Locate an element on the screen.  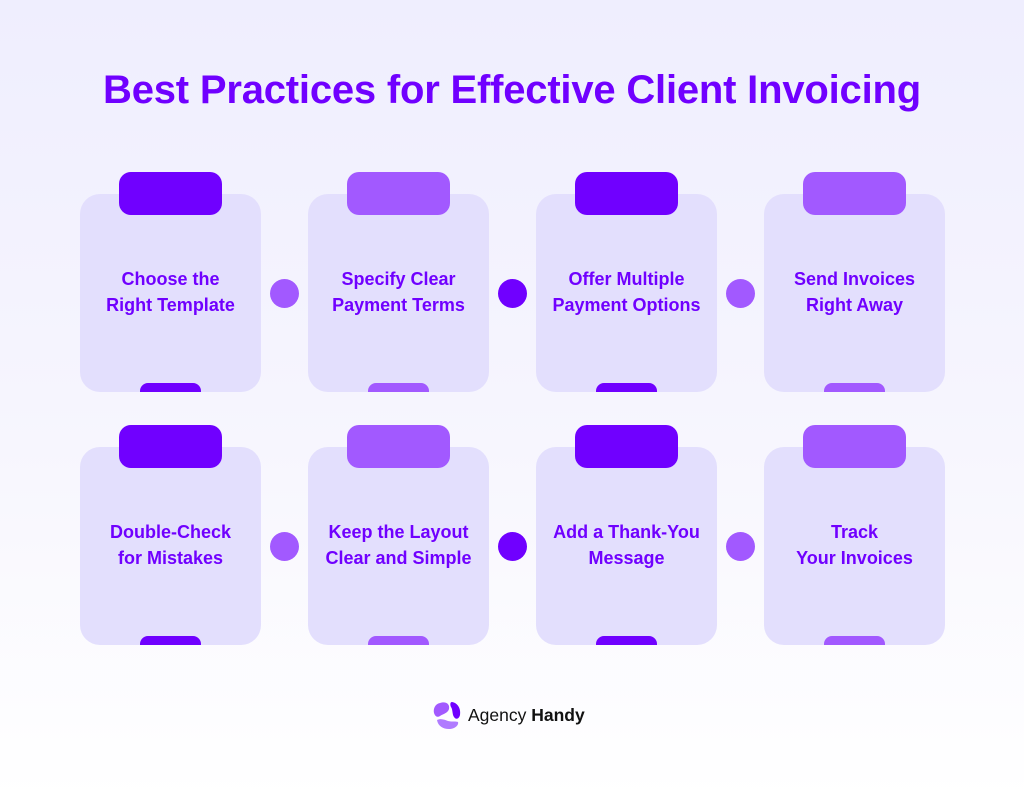
practice-card: Add a Thank-You Message is located at coordinates (626, 535).